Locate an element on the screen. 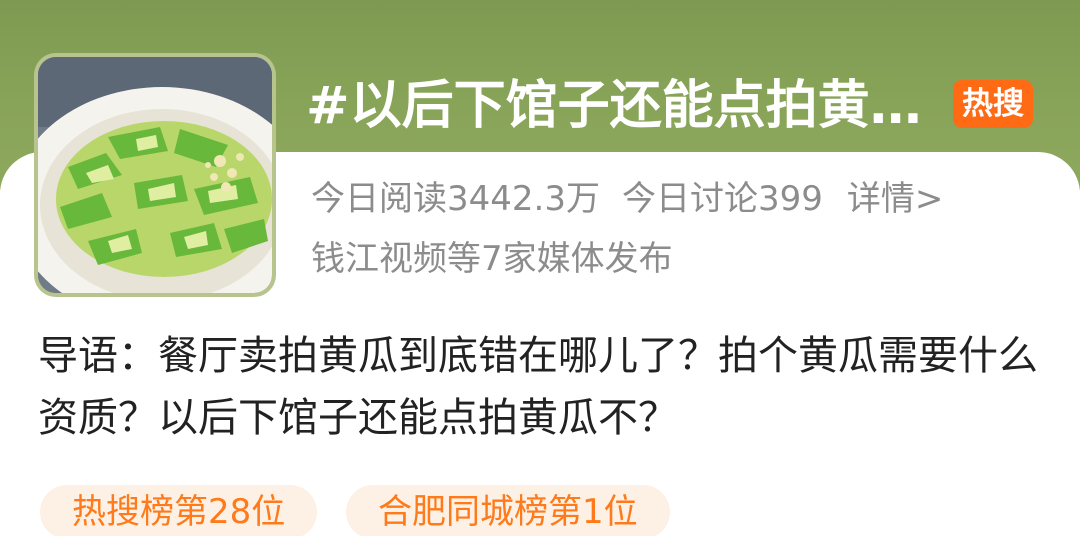 The image size is (1080, 536). topic-thumbnail is located at coordinates (155, 175).